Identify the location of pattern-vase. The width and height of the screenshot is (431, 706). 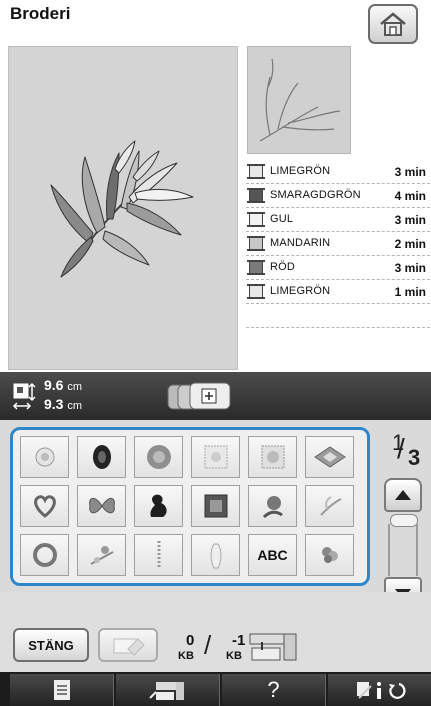
(215, 555).